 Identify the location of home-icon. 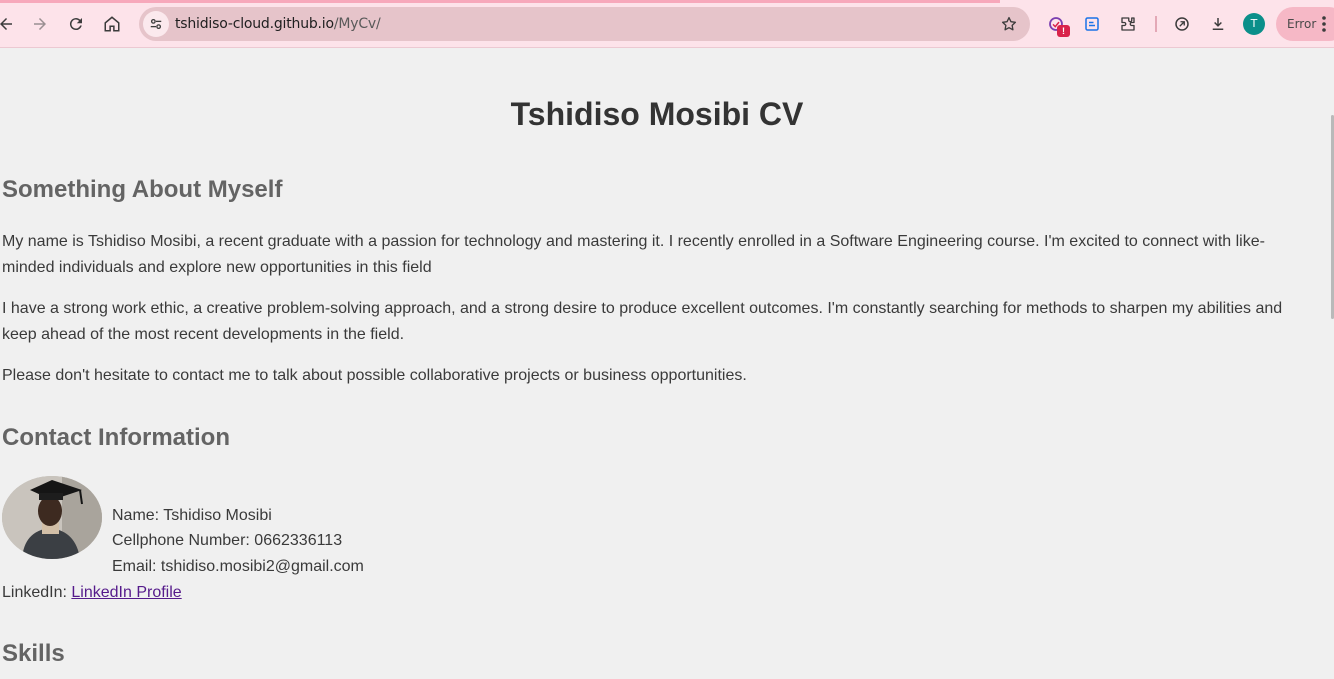
(112, 24).